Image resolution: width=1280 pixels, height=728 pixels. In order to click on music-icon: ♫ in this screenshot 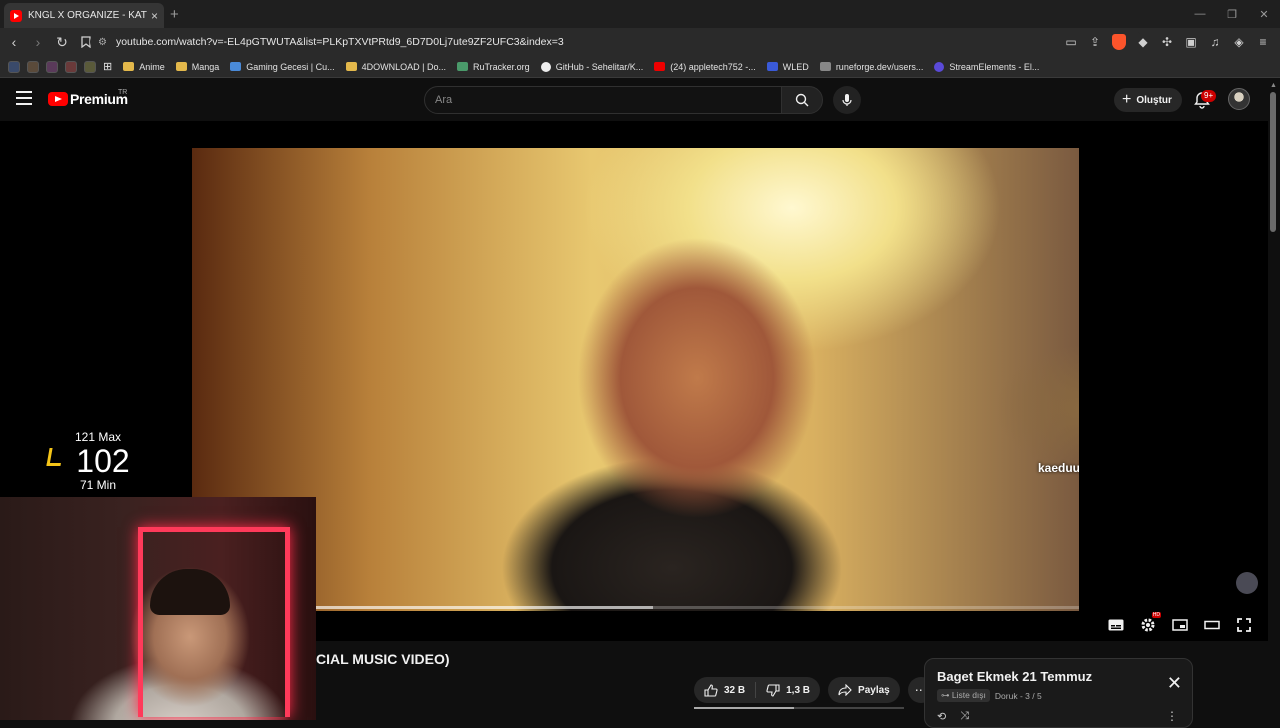, I will do `click(1215, 42)`.